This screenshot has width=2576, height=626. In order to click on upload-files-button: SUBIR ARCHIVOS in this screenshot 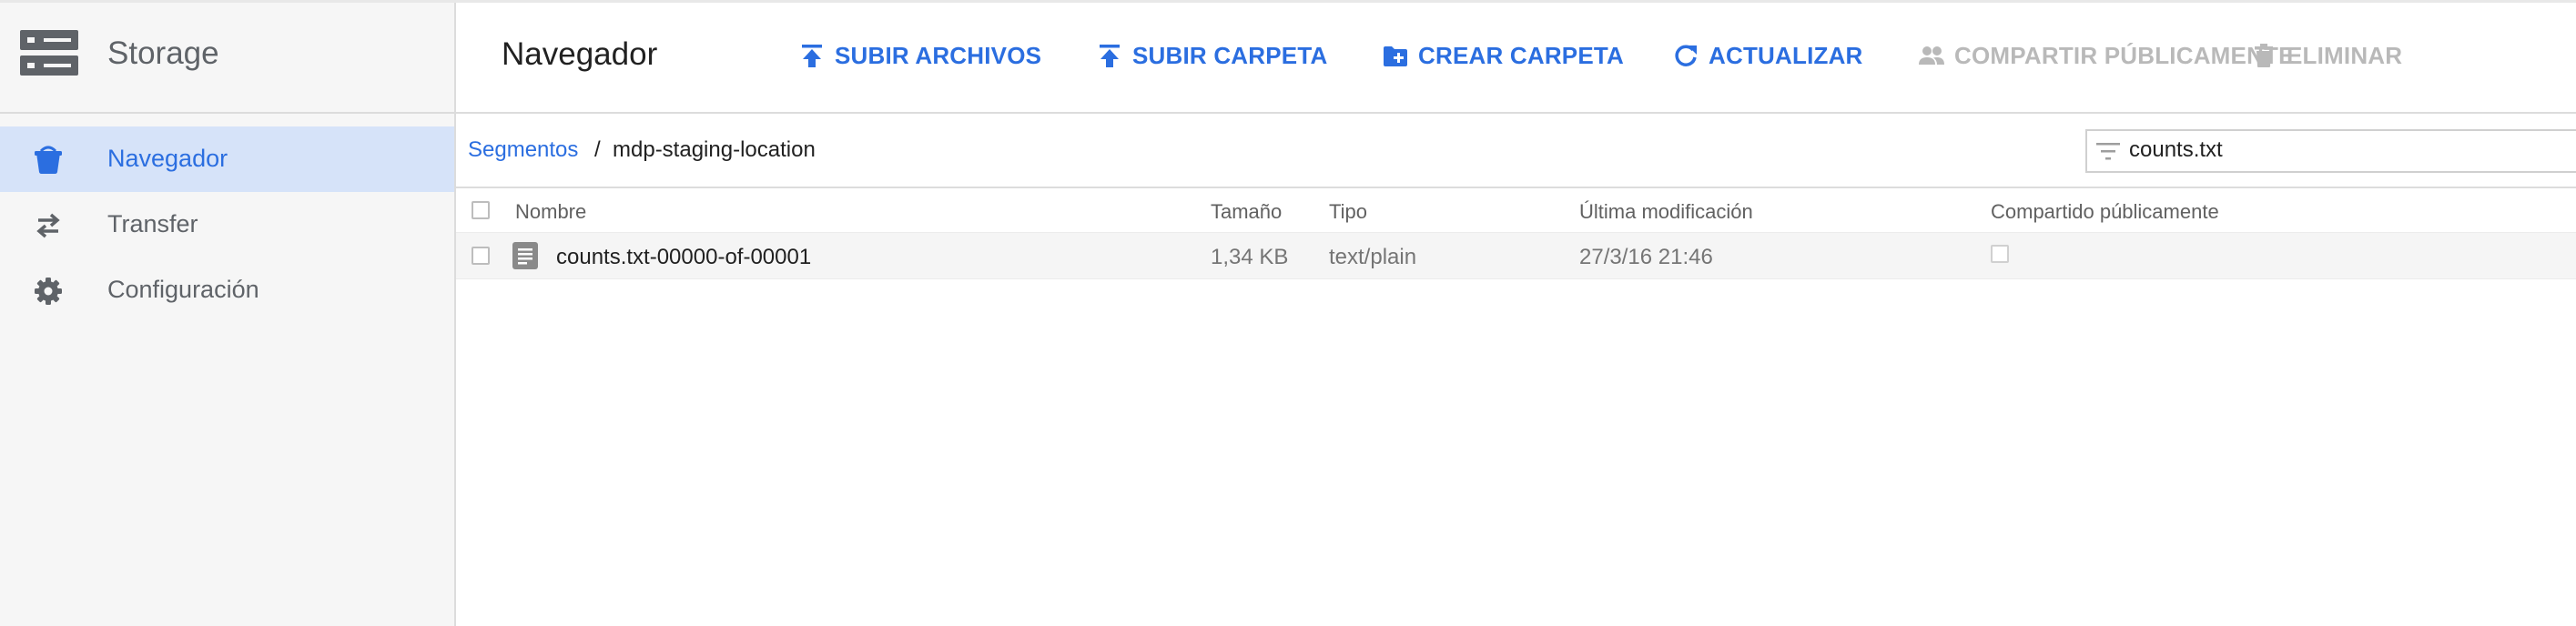, I will do `click(919, 55)`.